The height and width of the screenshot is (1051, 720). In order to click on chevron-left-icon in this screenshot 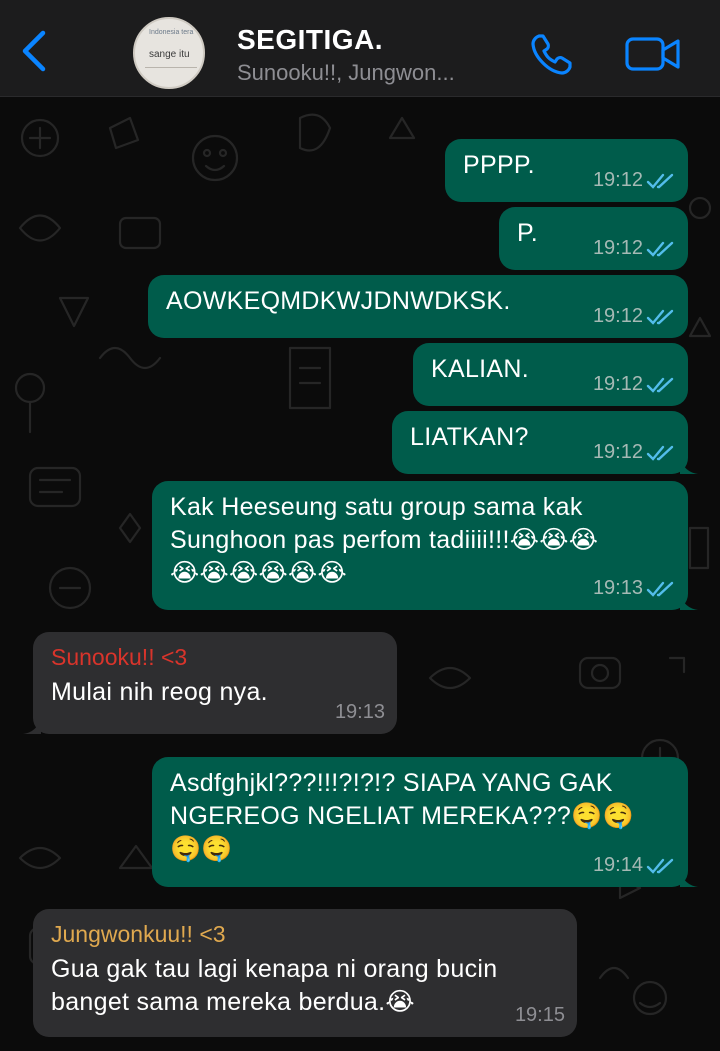, I will do `click(34, 51)`.